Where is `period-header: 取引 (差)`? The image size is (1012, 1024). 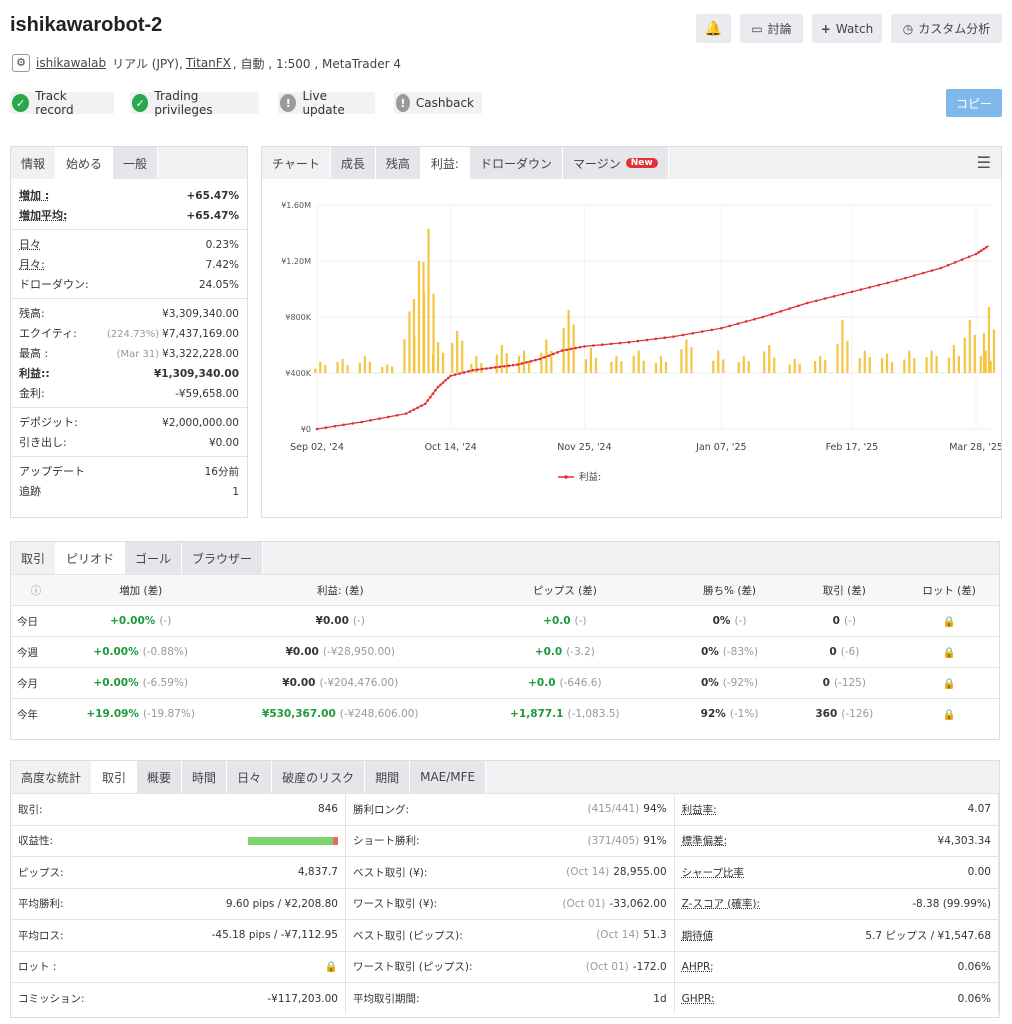
period-header: 取引 (差) is located at coordinates (844, 590).